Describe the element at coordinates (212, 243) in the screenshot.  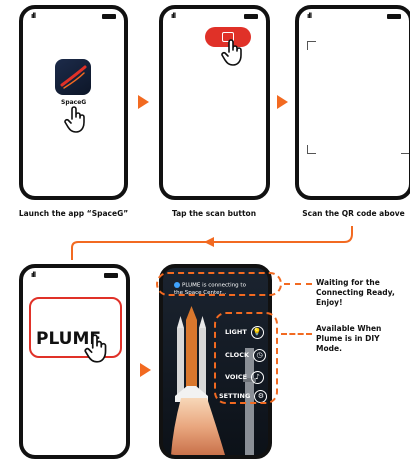
I see `connector-arrow` at that location.